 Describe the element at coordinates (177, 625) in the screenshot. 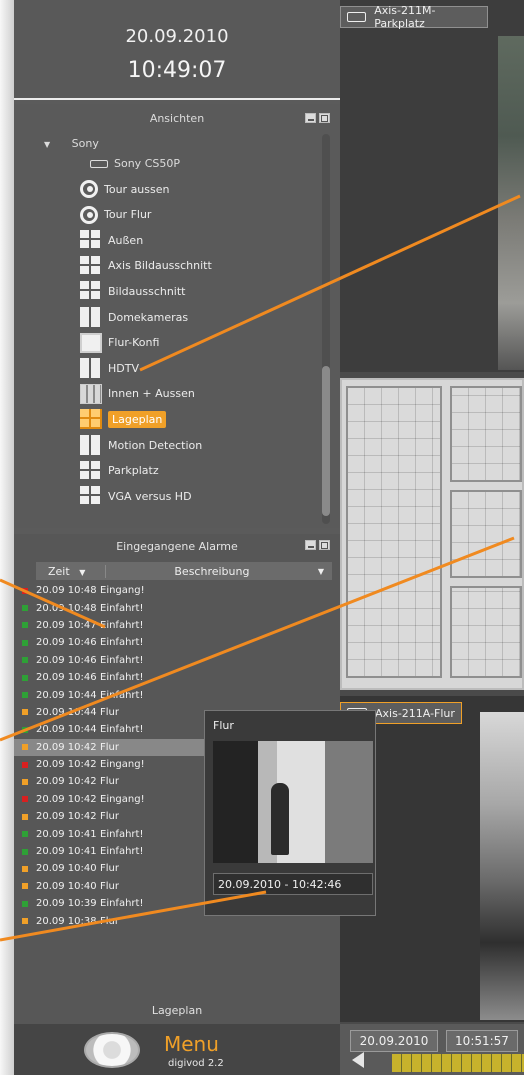

I see `alarm-row: 20.09 10:47 Einfahrt!` at that location.